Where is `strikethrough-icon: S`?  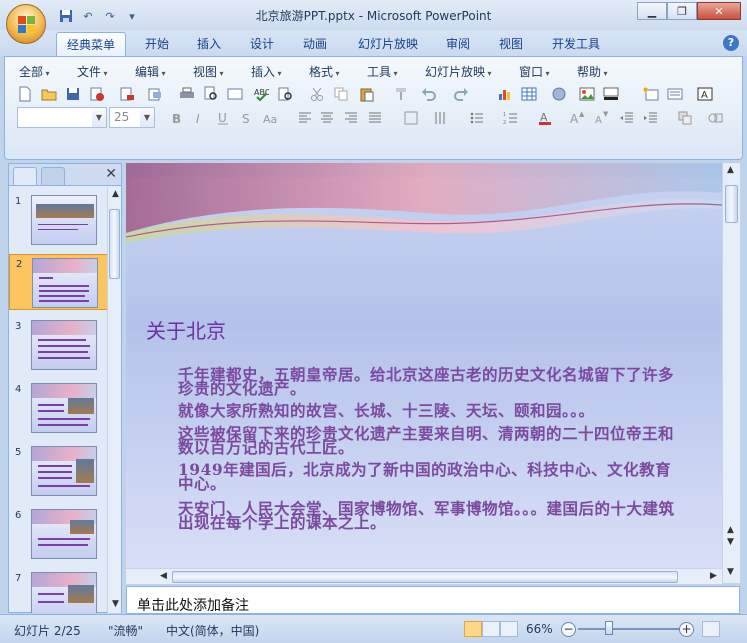
strikethrough-icon: S is located at coordinates (247, 118).